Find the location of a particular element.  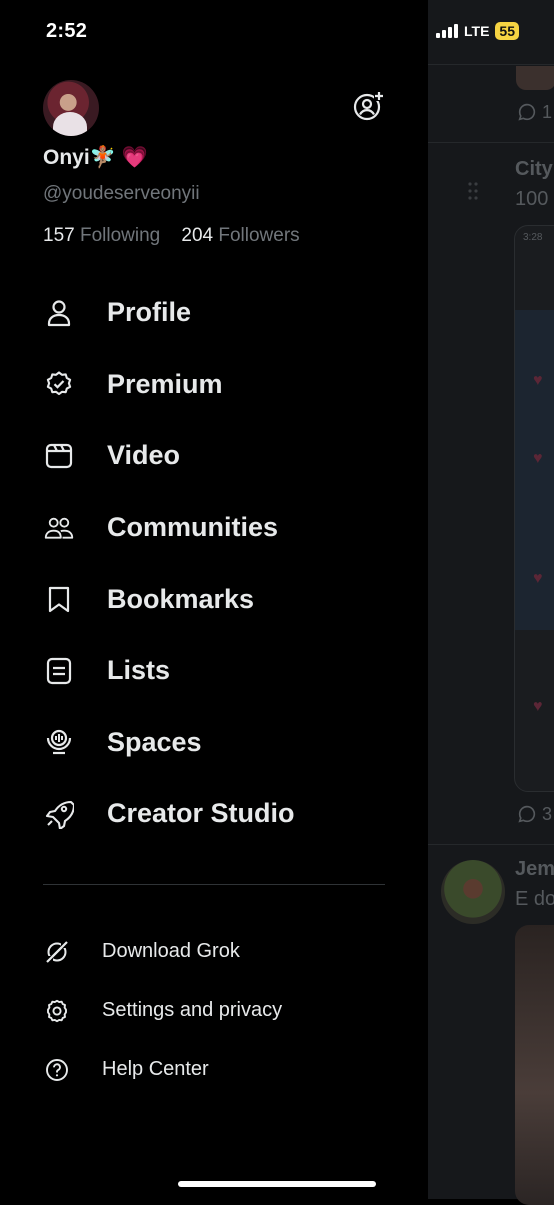

followers-count: 204 is located at coordinates (197, 235).